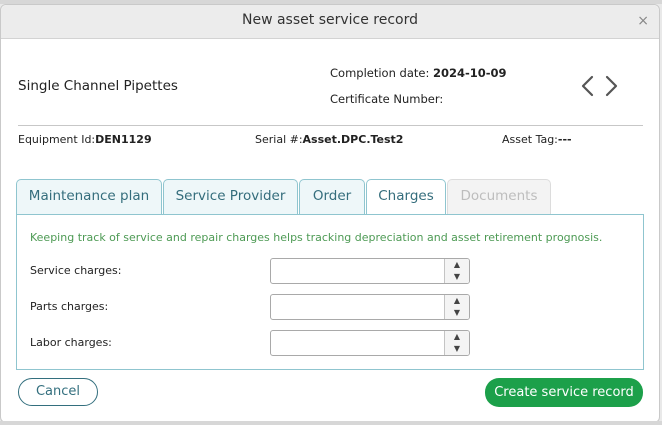 This screenshot has width=662, height=425. Describe the element at coordinates (564, 139) in the screenshot. I see `asset-tag-value: ---` at that location.